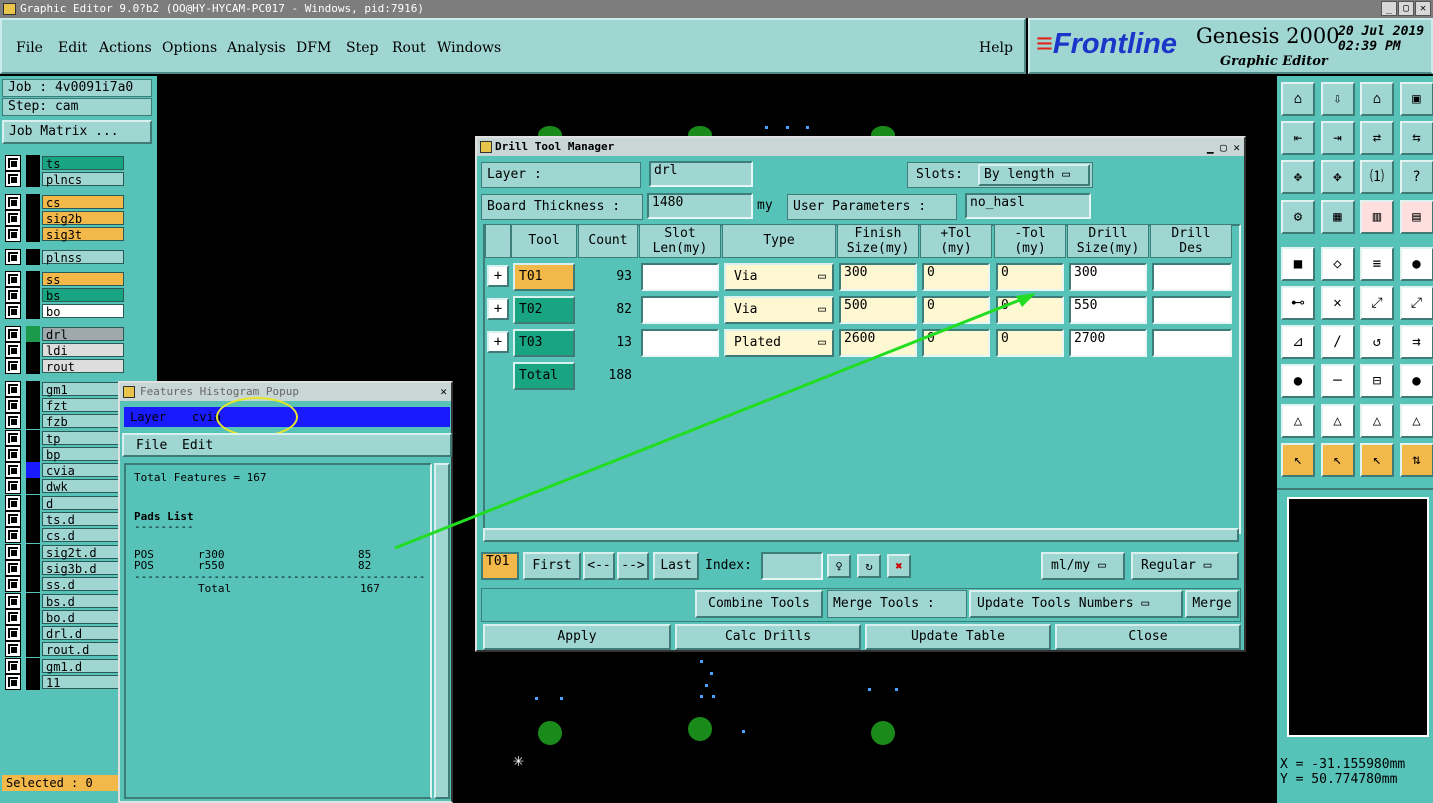 The image size is (1433, 803). I want to click on annotation-arrows, so click(715, 421).